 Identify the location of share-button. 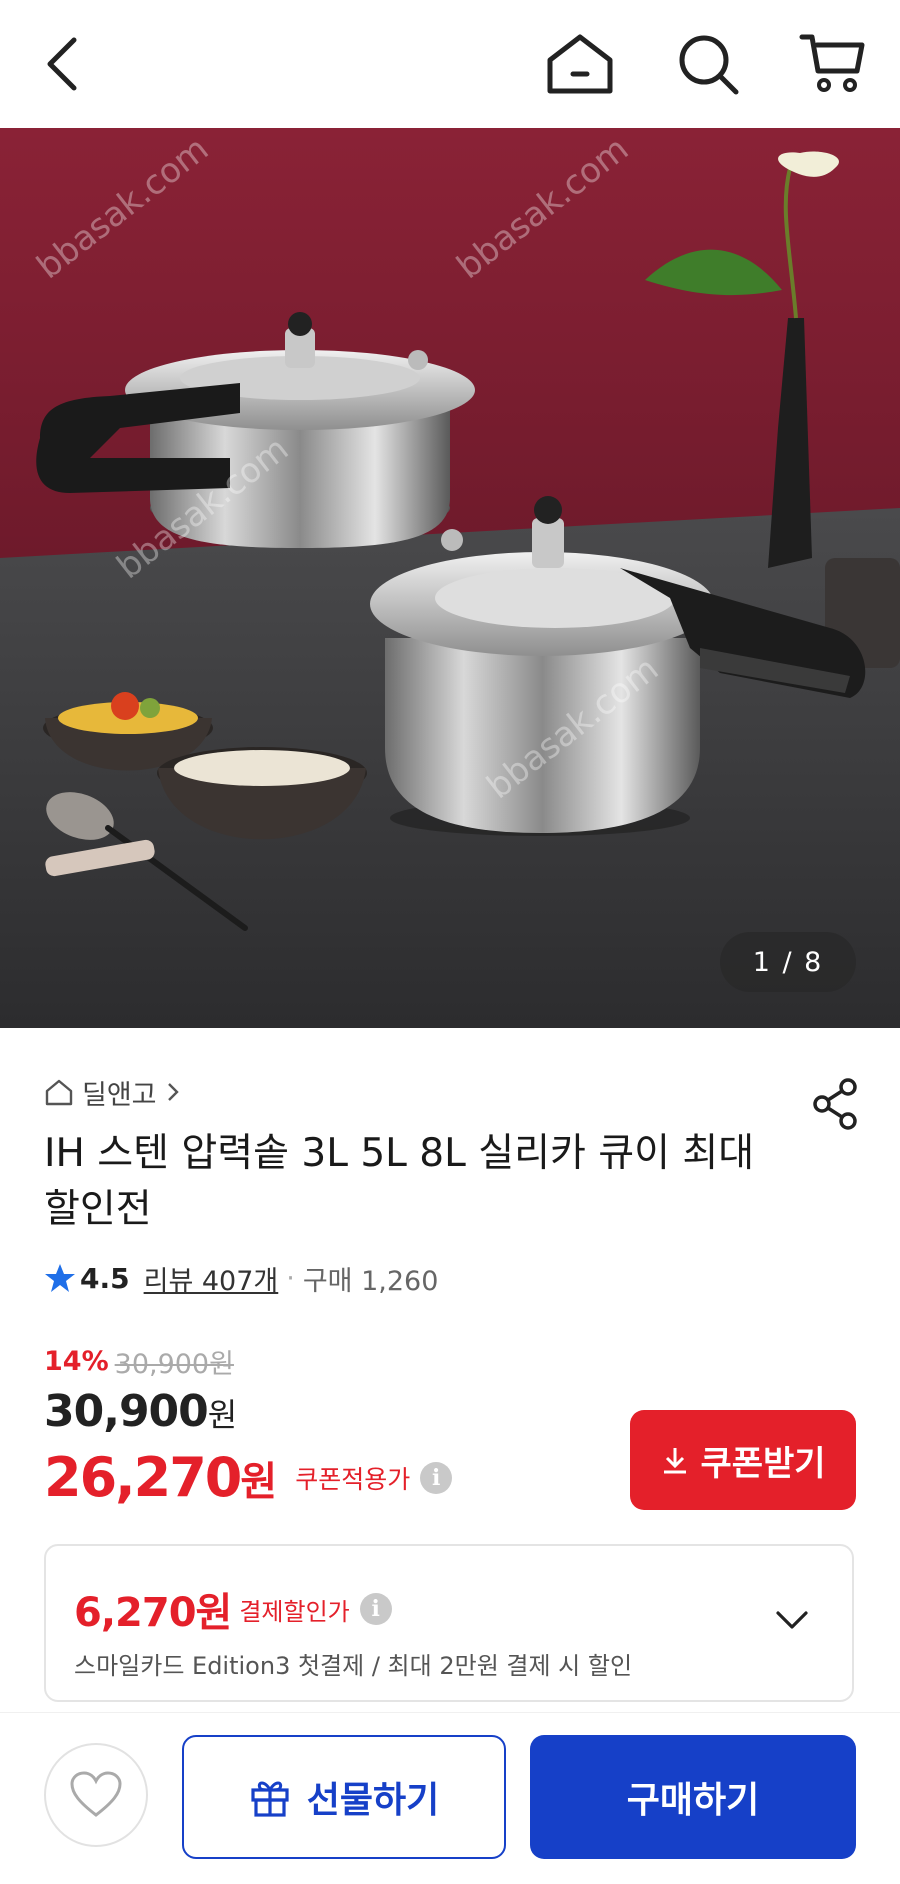
(836, 1104).